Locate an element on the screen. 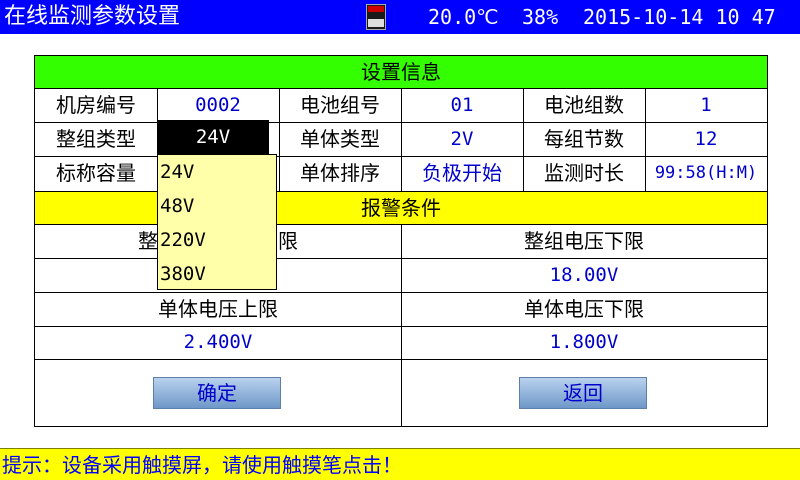 The width and height of the screenshot is (800, 480). value-cell-order: 负极开始 is located at coordinates (462, 173).